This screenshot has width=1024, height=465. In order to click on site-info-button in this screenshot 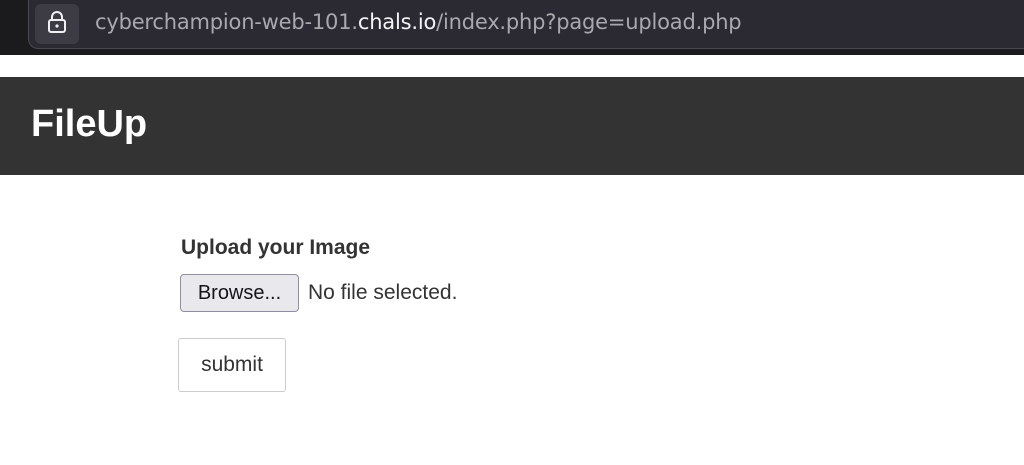, I will do `click(57, 24)`.